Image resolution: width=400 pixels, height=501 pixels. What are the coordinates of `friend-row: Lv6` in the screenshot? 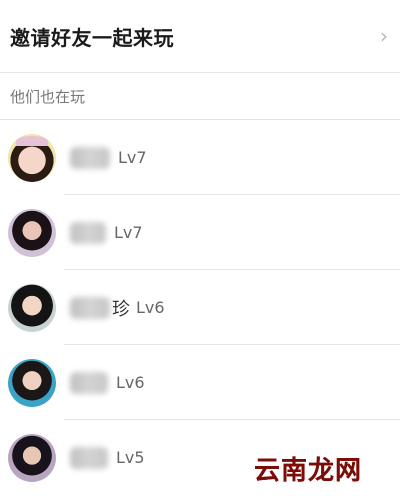 It's located at (200, 382).